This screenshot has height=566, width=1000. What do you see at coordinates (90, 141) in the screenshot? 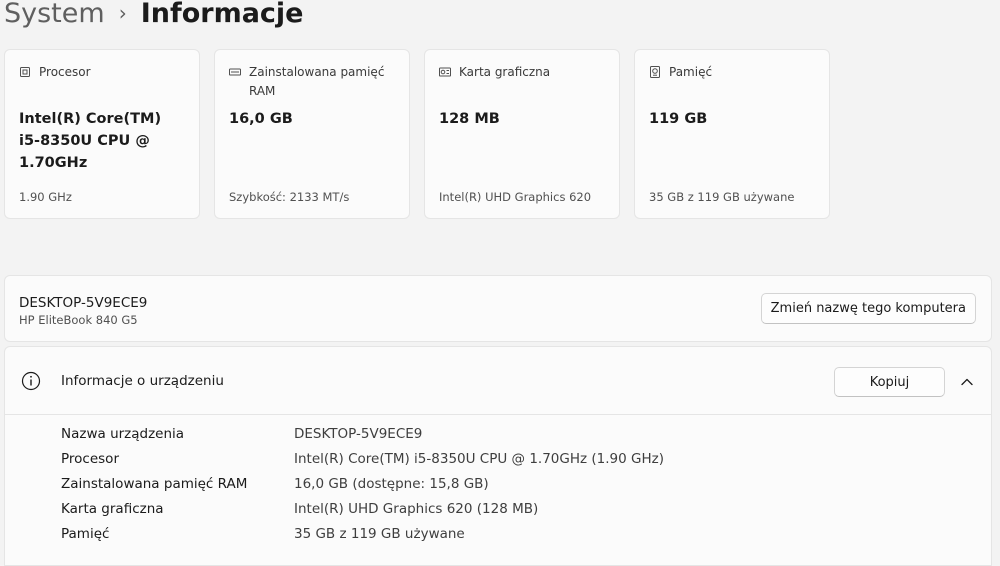
I see `card-value: Intel(R) Core(TM) i5-8350U CPU @ 1.70GHz` at bounding box center [90, 141].